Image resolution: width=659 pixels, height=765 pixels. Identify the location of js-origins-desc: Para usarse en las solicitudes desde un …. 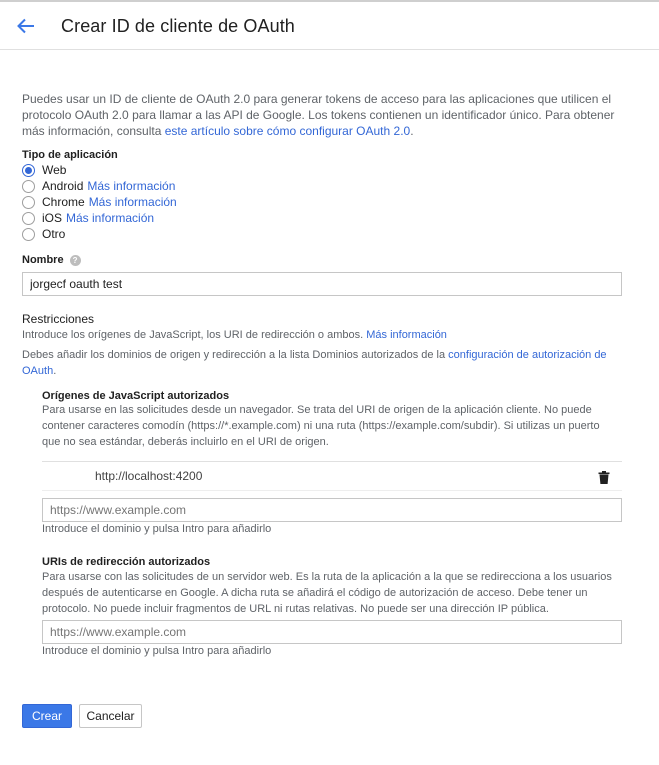
(342, 426).